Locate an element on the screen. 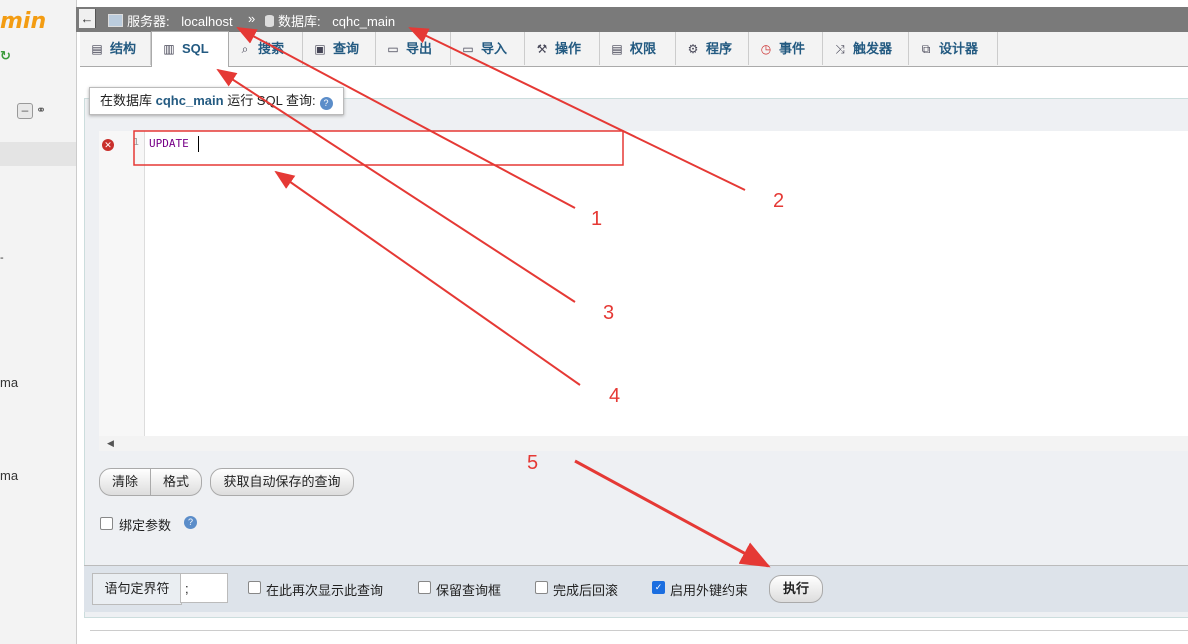 This screenshot has width=1188, height=644. tab-routines: ⚙ 程序 is located at coordinates (712, 48).